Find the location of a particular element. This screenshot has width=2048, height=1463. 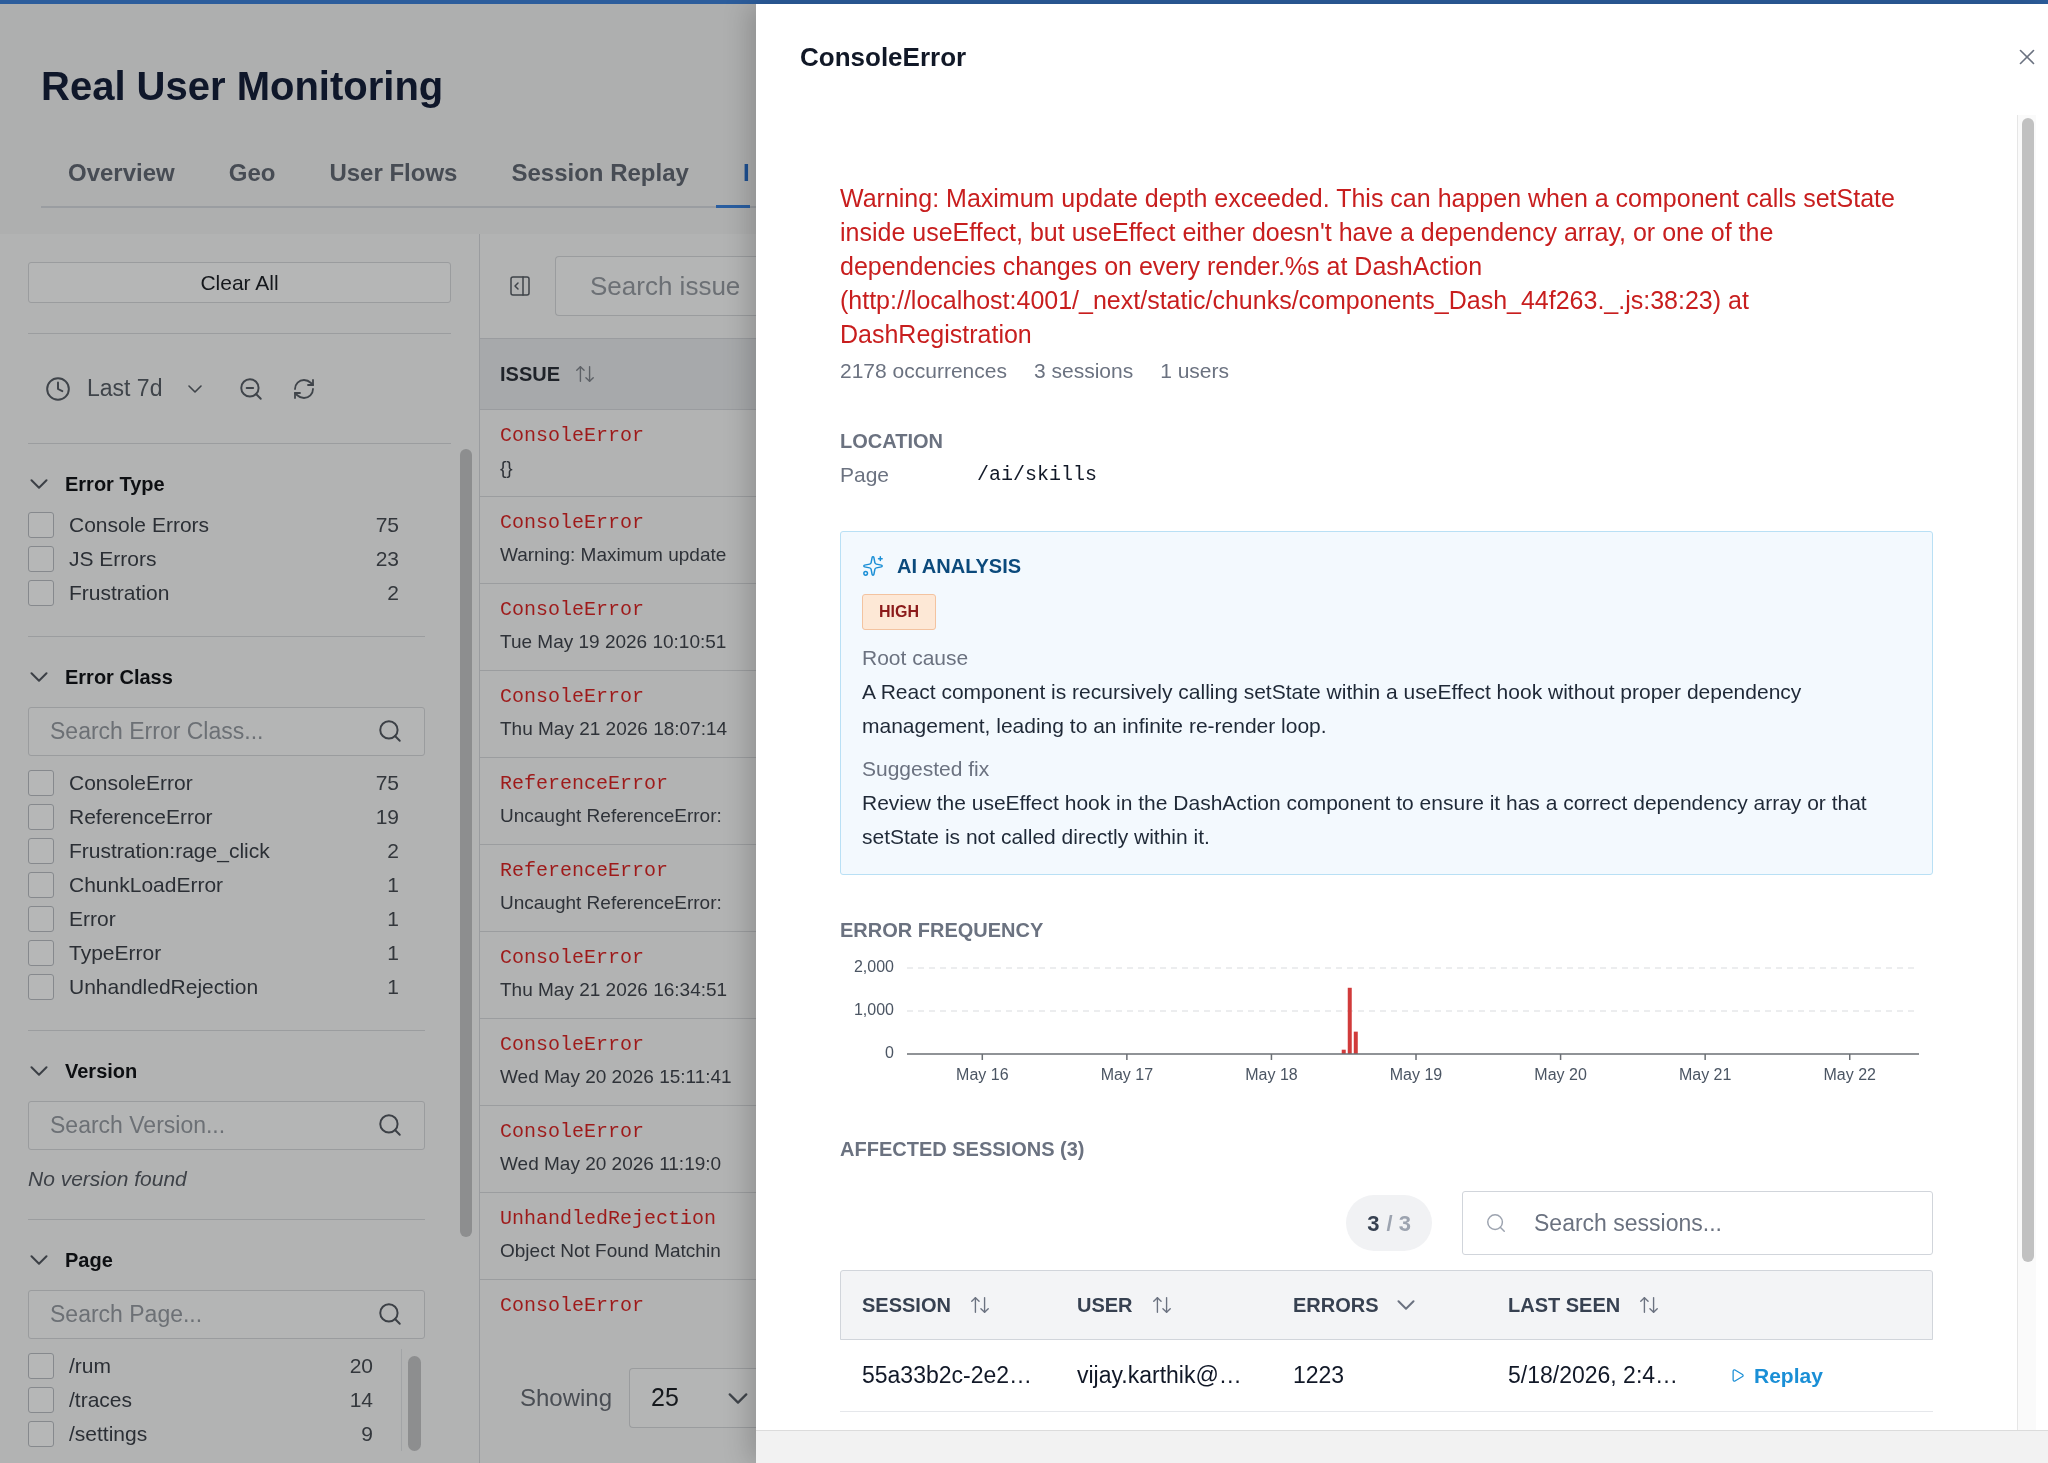

table-cell-text: 1223 is located at coordinates (1319, 1376).